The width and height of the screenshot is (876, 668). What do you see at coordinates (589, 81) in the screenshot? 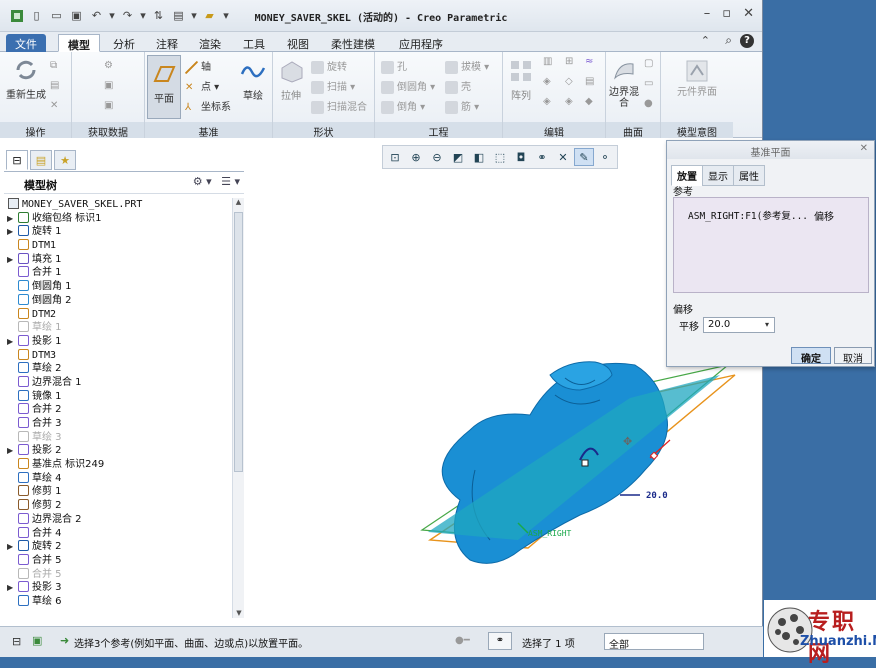
I see `offset-icon: ▤` at bounding box center [589, 81].